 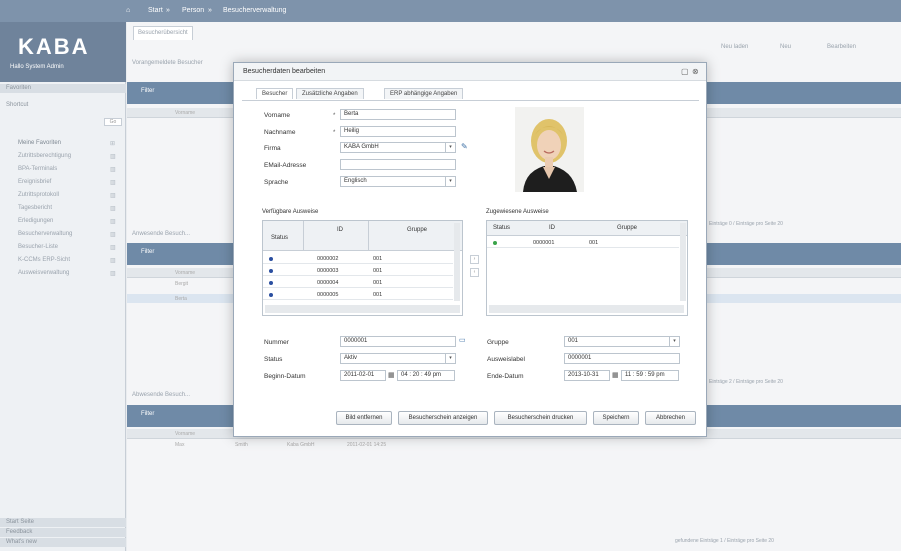 I want to click on status-select: Aktiv ▾, so click(x=398, y=358).